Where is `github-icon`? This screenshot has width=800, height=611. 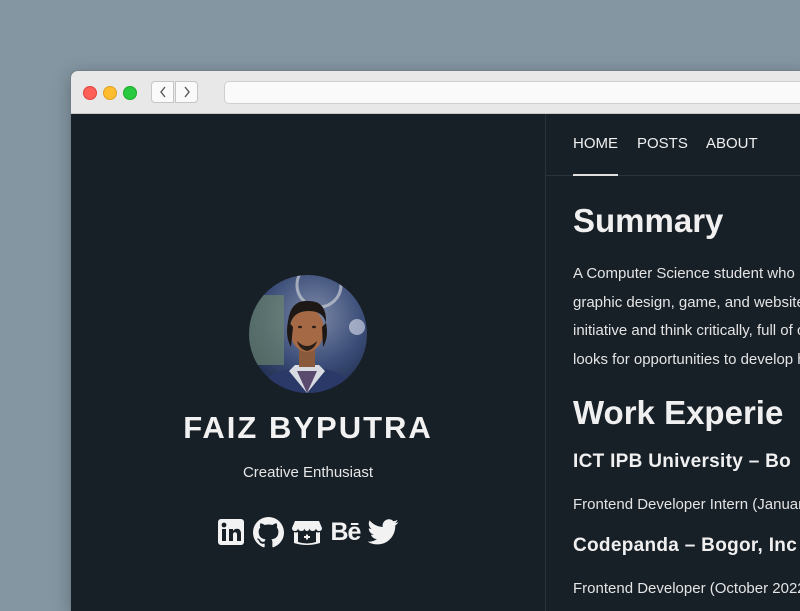 github-icon is located at coordinates (268, 531).